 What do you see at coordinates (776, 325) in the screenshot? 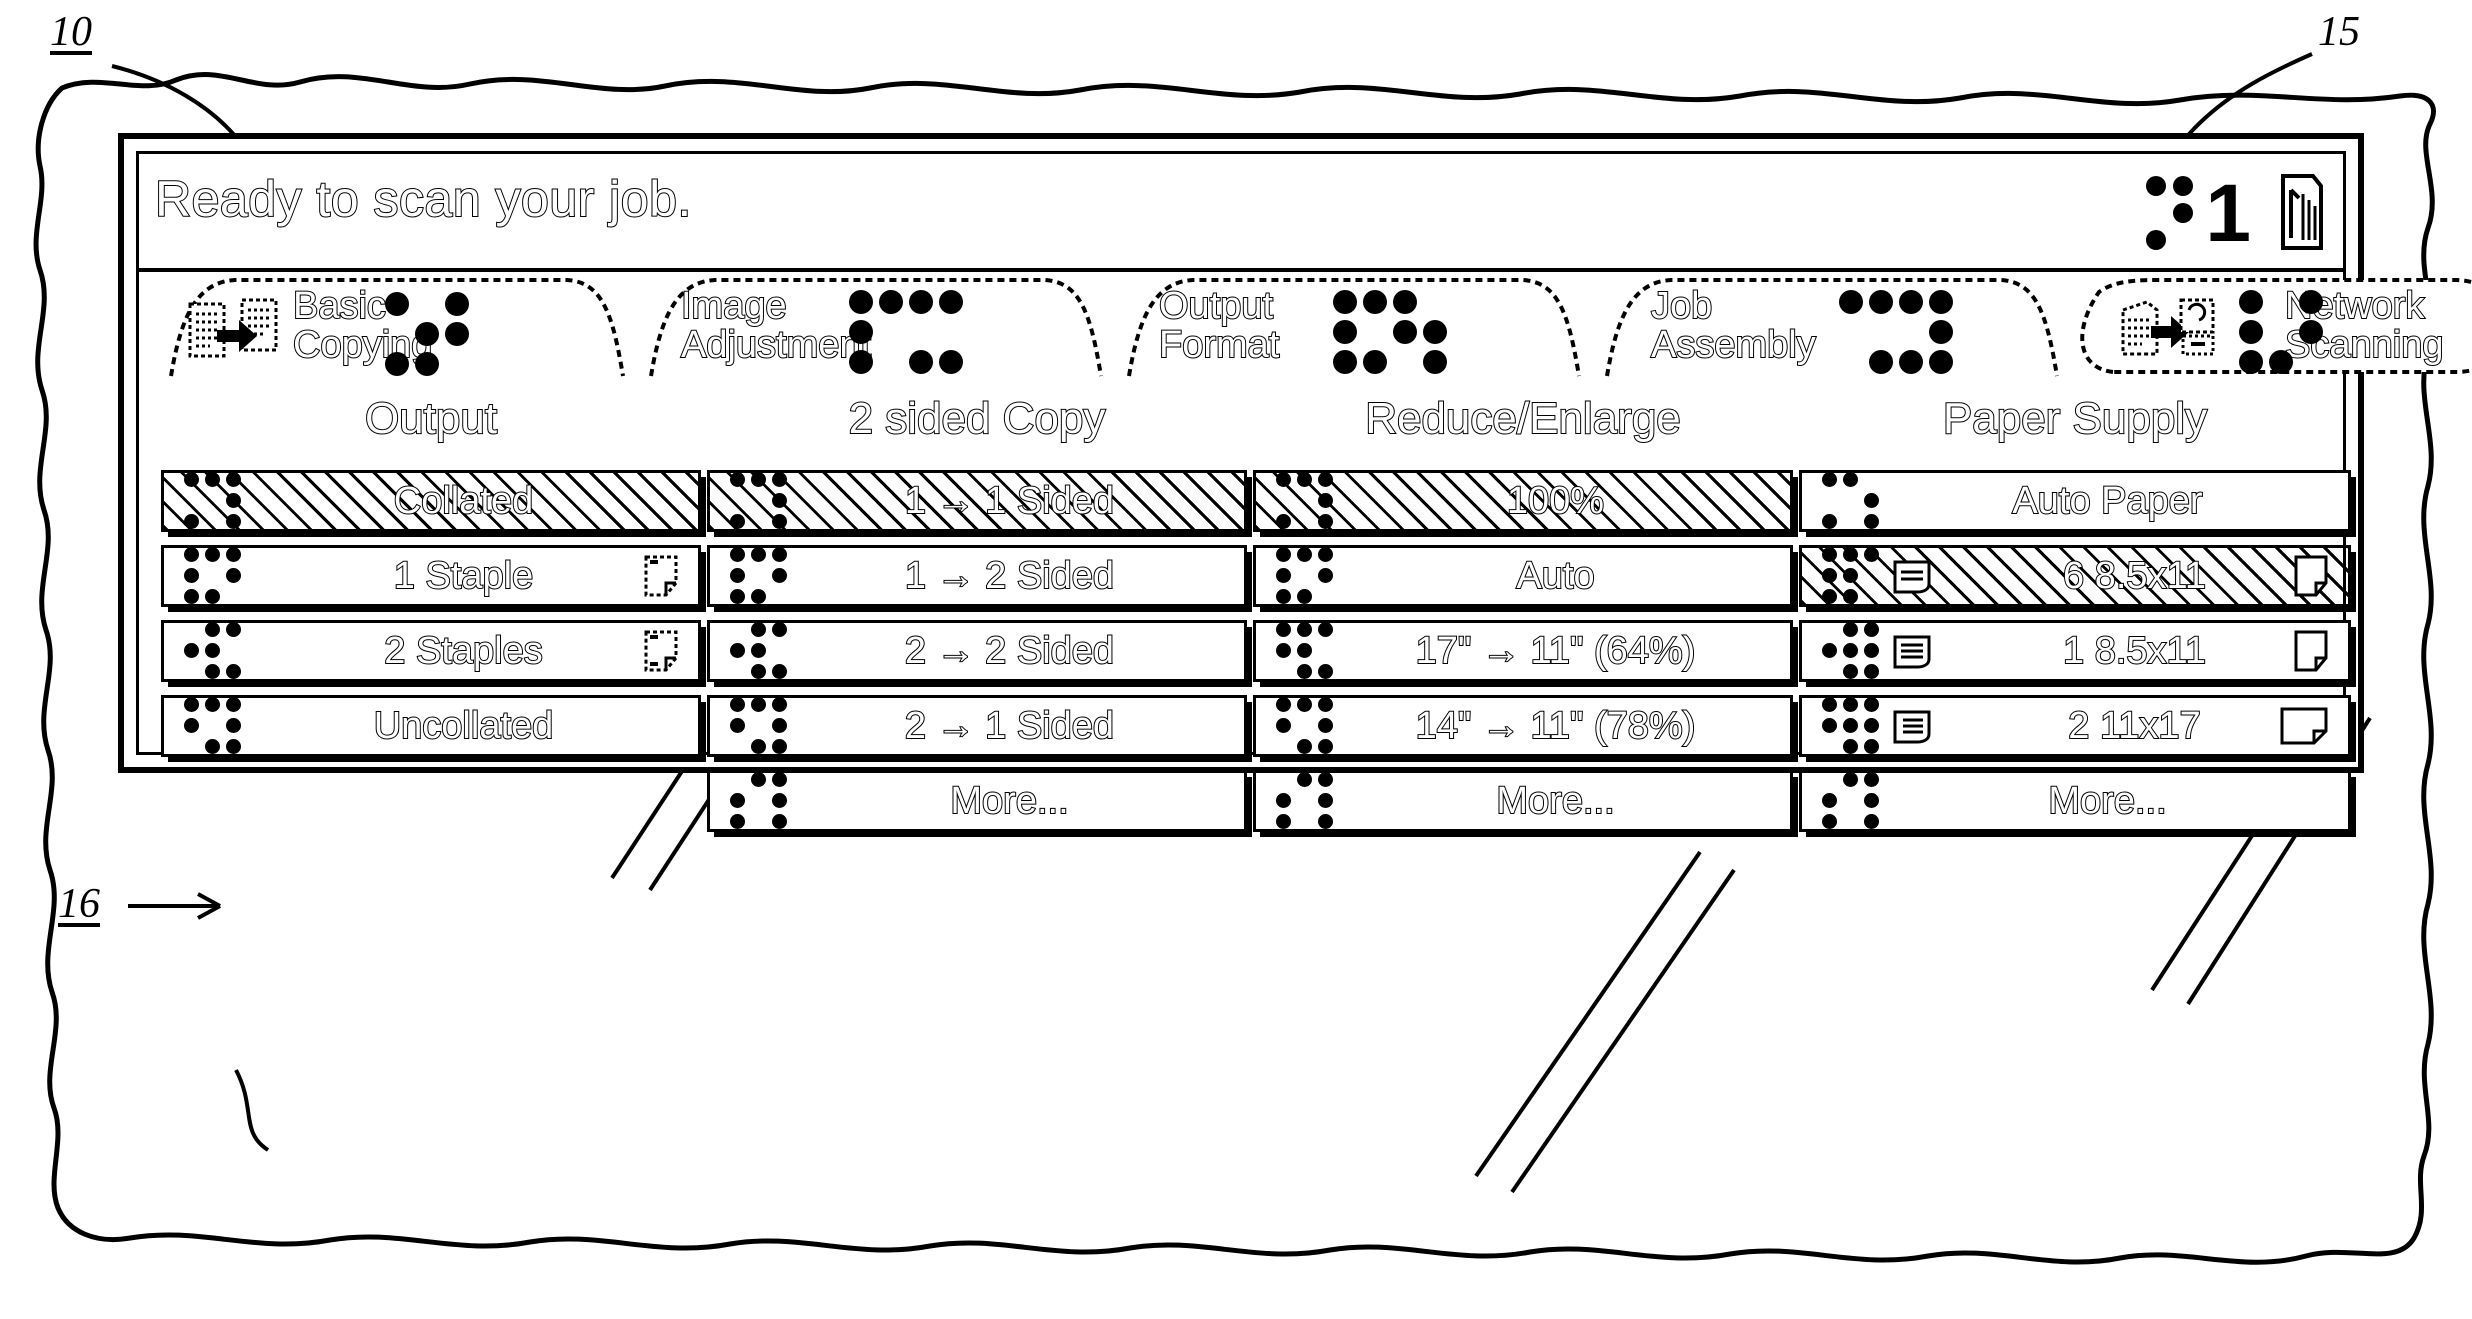
I see `tab-label: Image Adjustment` at bounding box center [776, 325].